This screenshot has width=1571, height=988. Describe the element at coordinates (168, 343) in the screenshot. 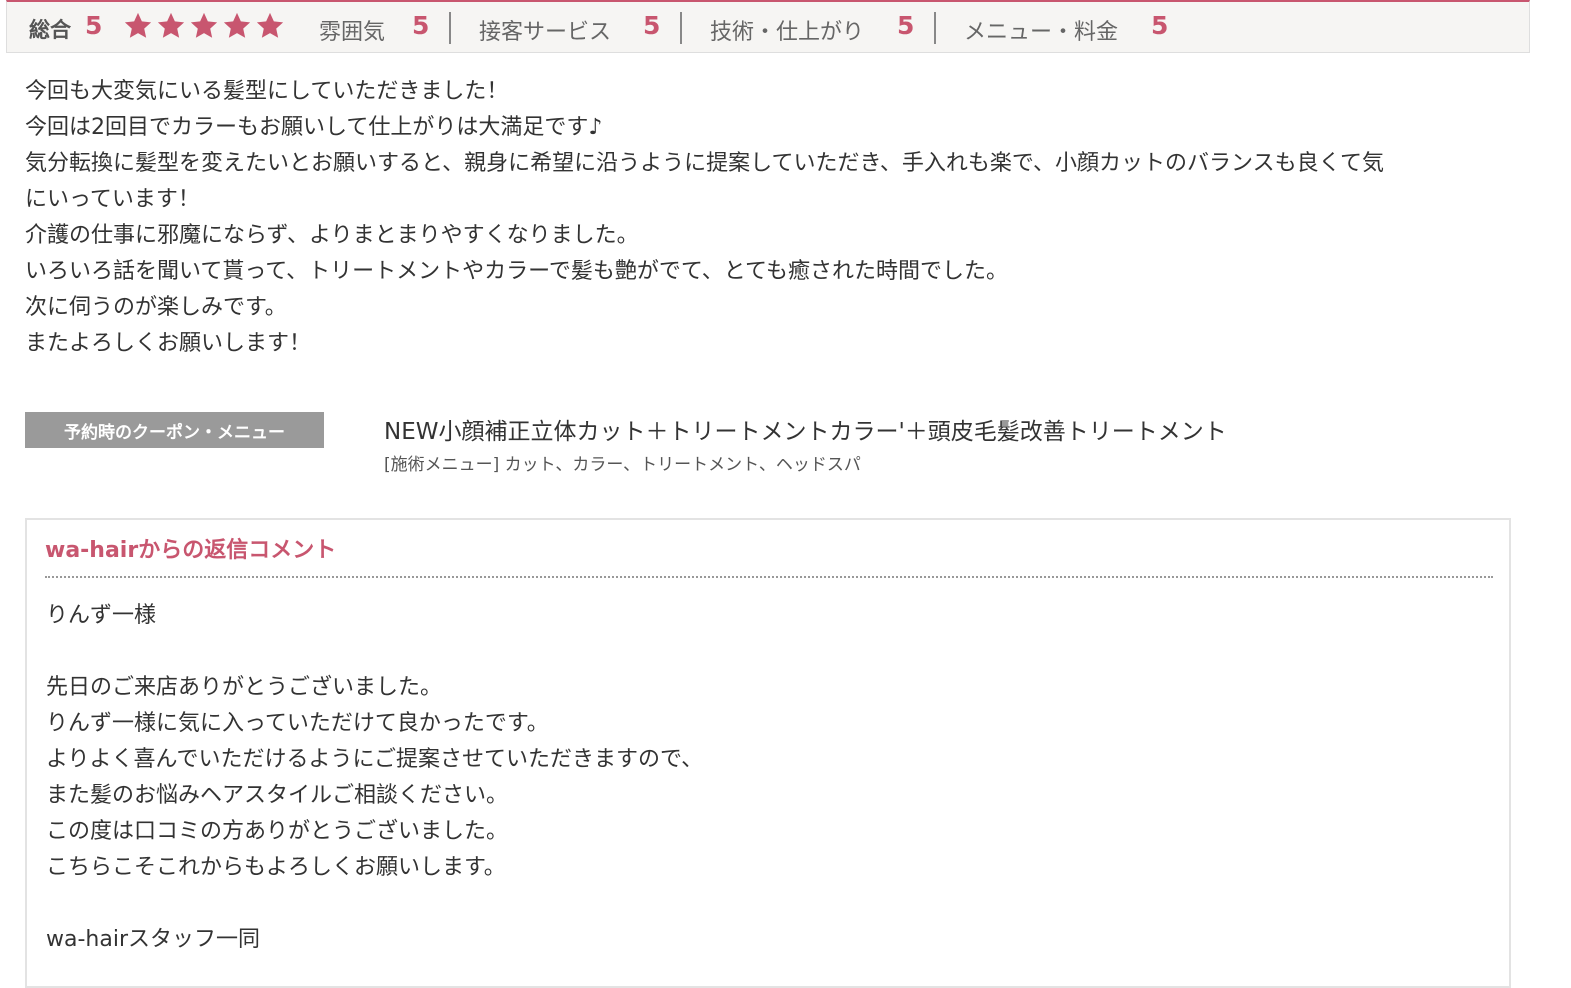

I see `review-line: またよろしくお願いします！` at that location.